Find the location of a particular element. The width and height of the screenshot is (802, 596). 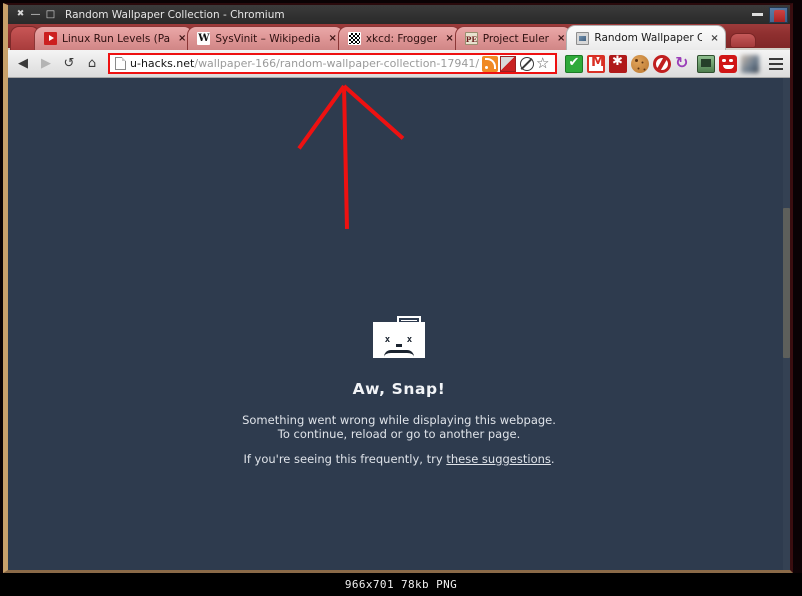

page-info-icon is located at coordinates (120, 63).